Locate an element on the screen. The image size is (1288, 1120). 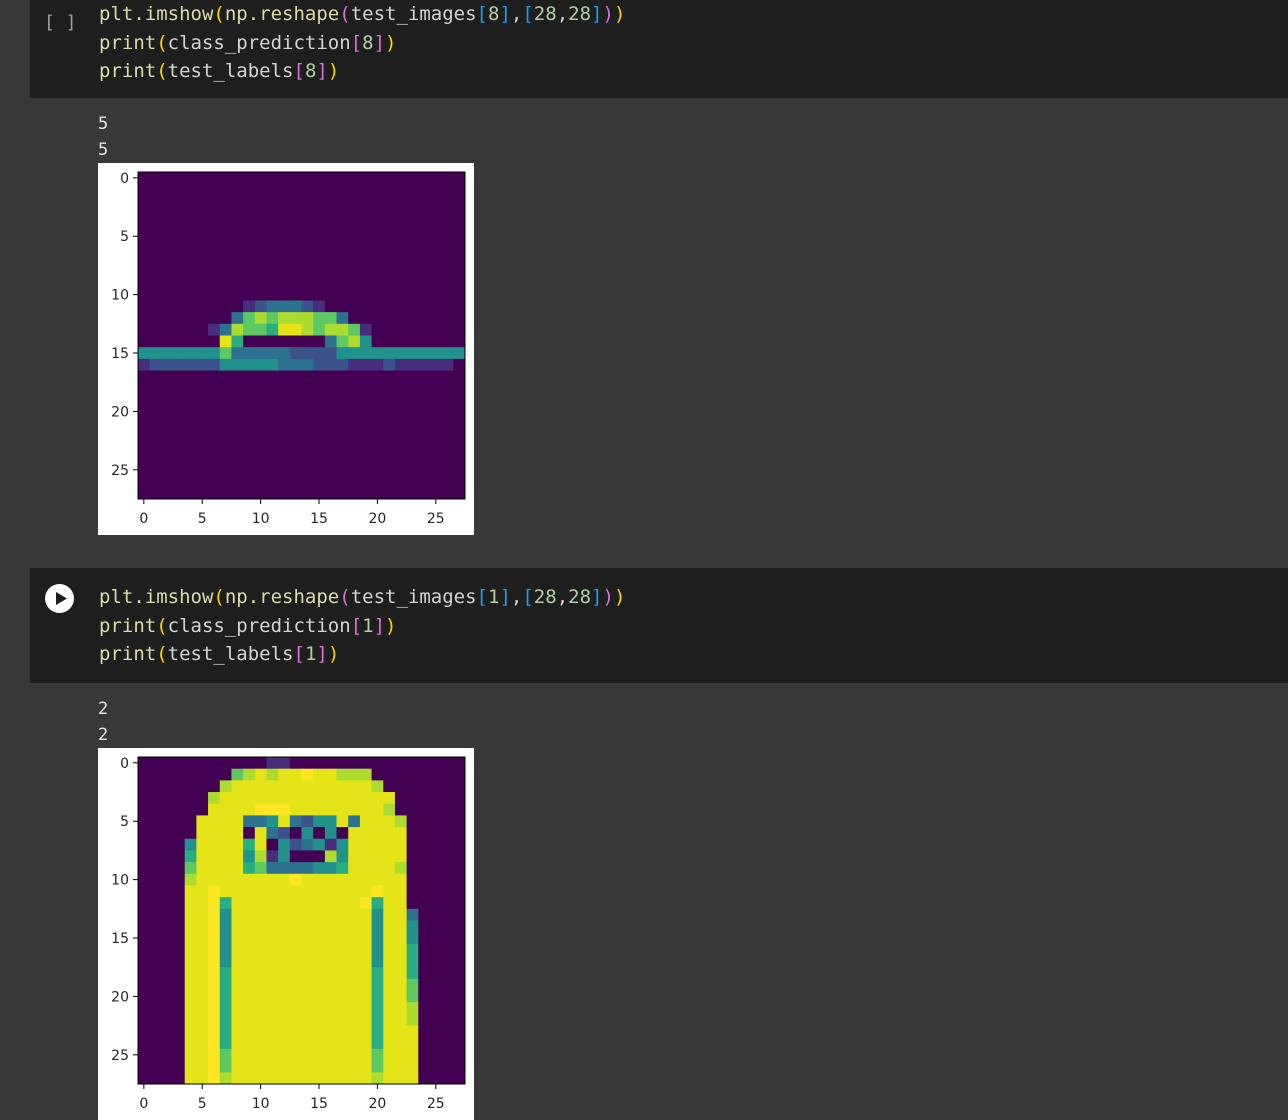
code-line: print(class_prediction[1]) is located at coordinates (362, 626).